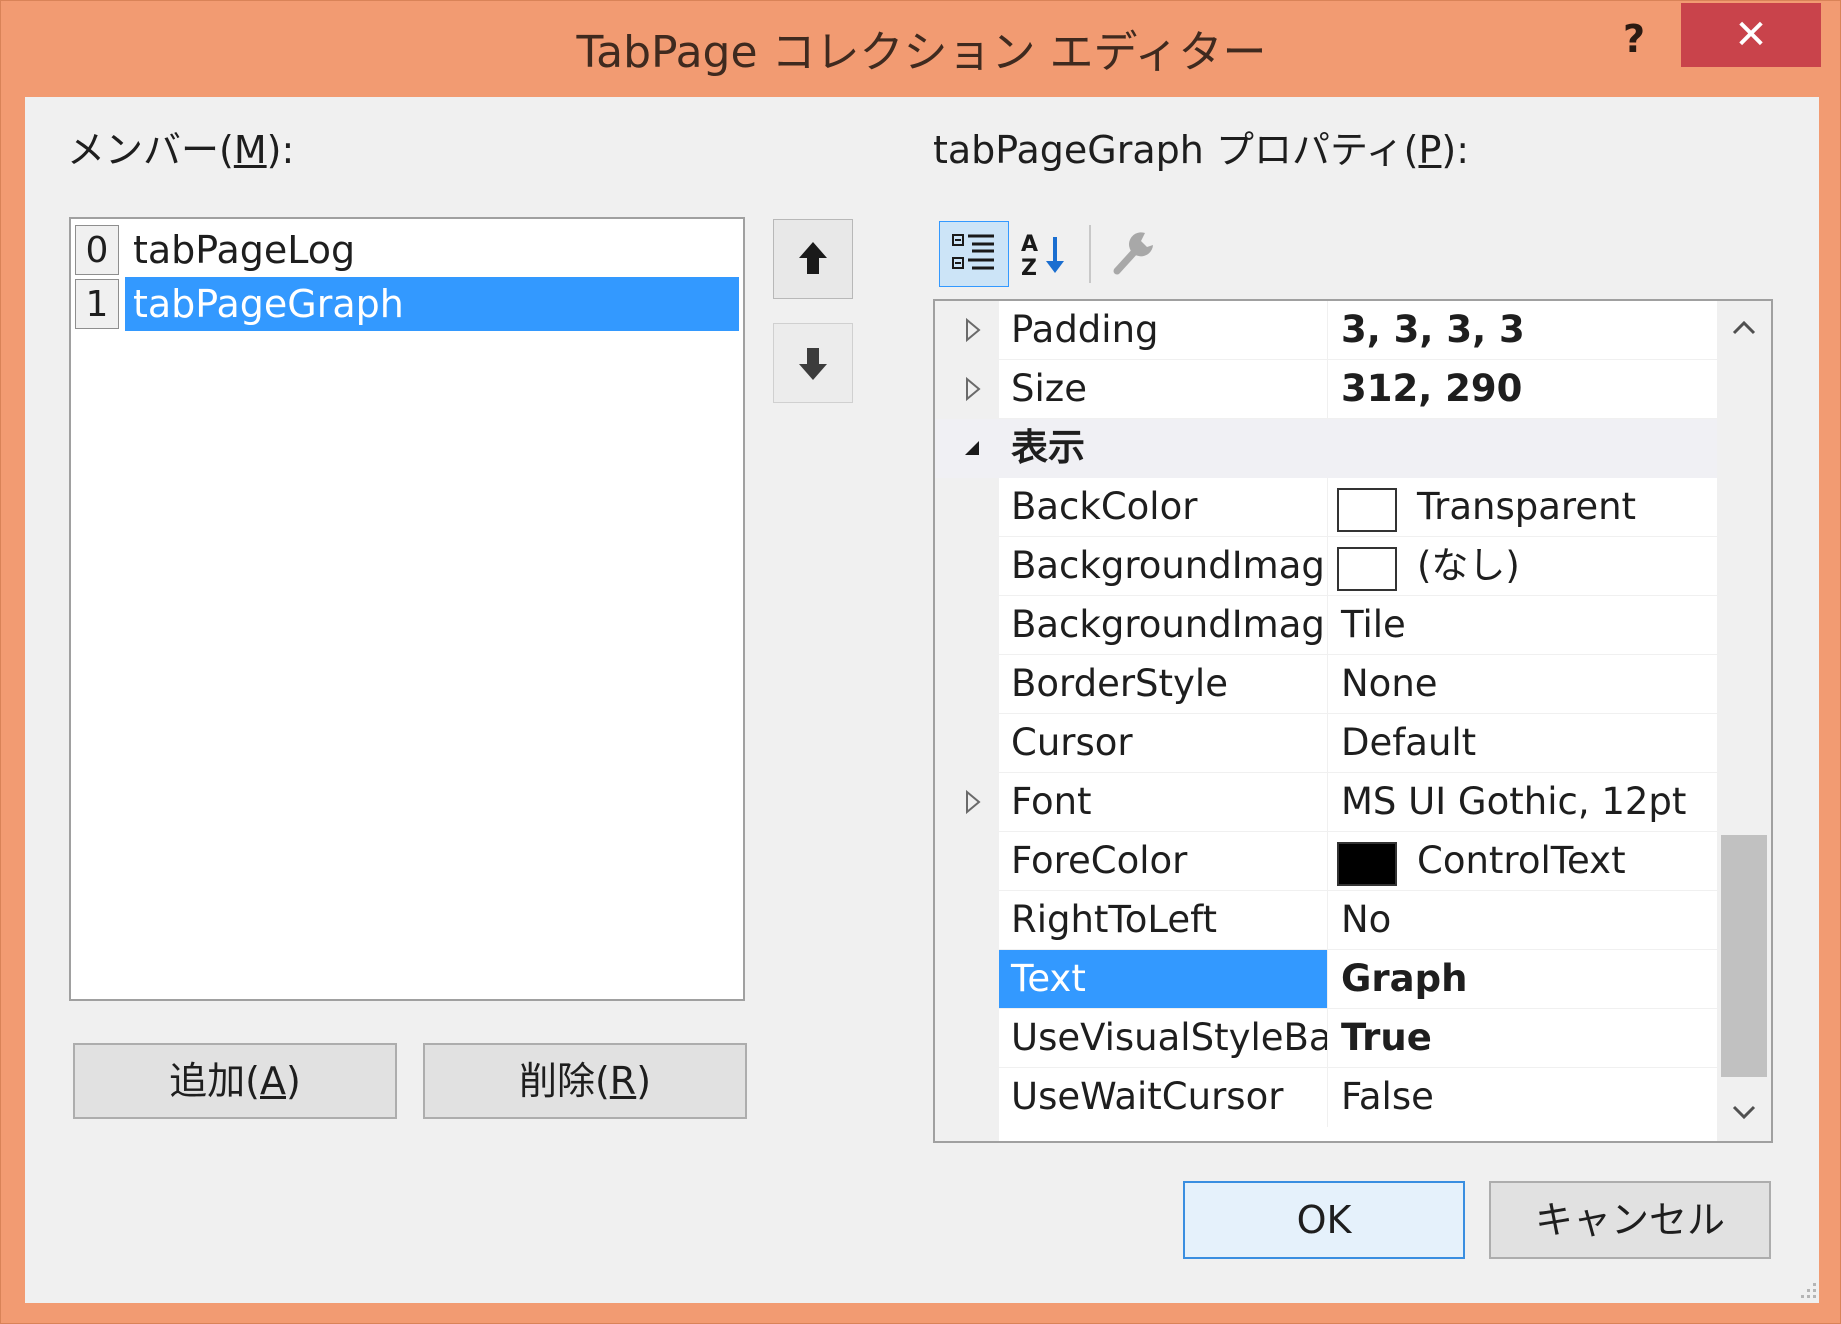 This screenshot has height=1324, width=1841. Describe the element at coordinates (1029, 244) in the screenshot. I see `svg-text: A` at that location.